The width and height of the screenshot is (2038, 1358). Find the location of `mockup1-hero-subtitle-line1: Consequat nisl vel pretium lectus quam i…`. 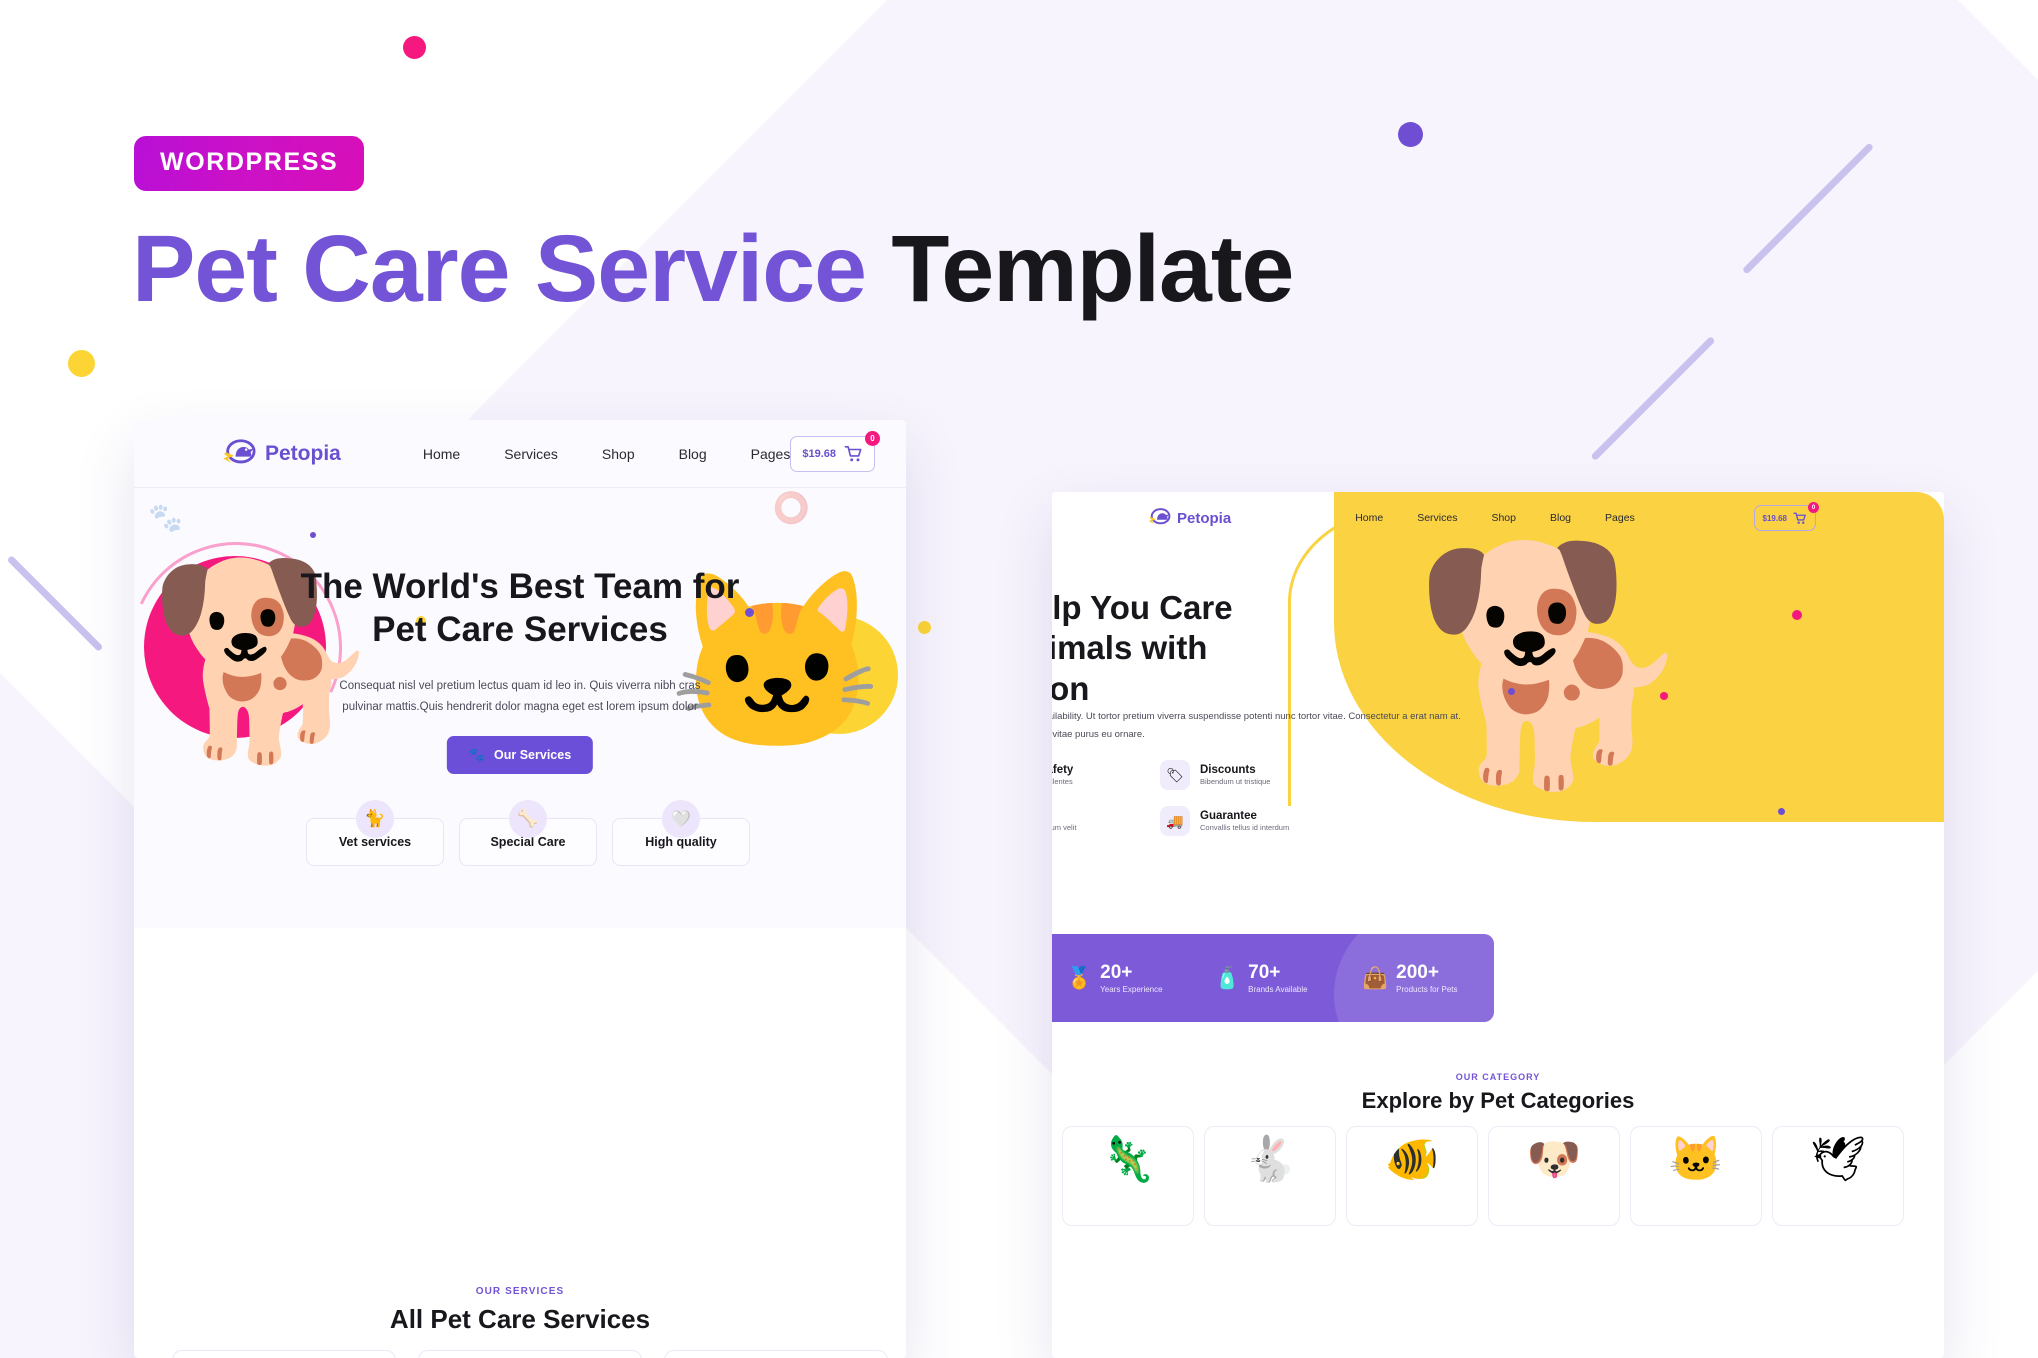

mockup1-hero-subtitle-line1: Consequat nisl vel pretium lectus quam i… is located at coordinates (520, 686).